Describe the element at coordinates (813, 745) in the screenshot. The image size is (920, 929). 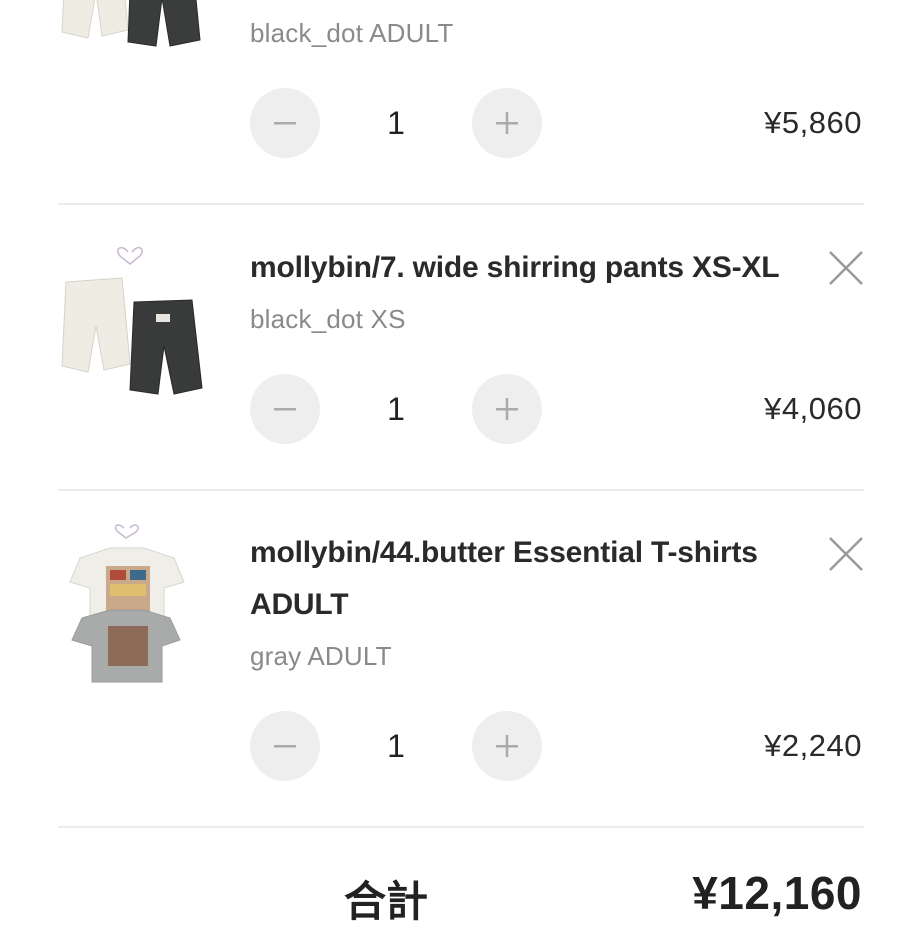
I see `item-price: ¥2,240` at that location.